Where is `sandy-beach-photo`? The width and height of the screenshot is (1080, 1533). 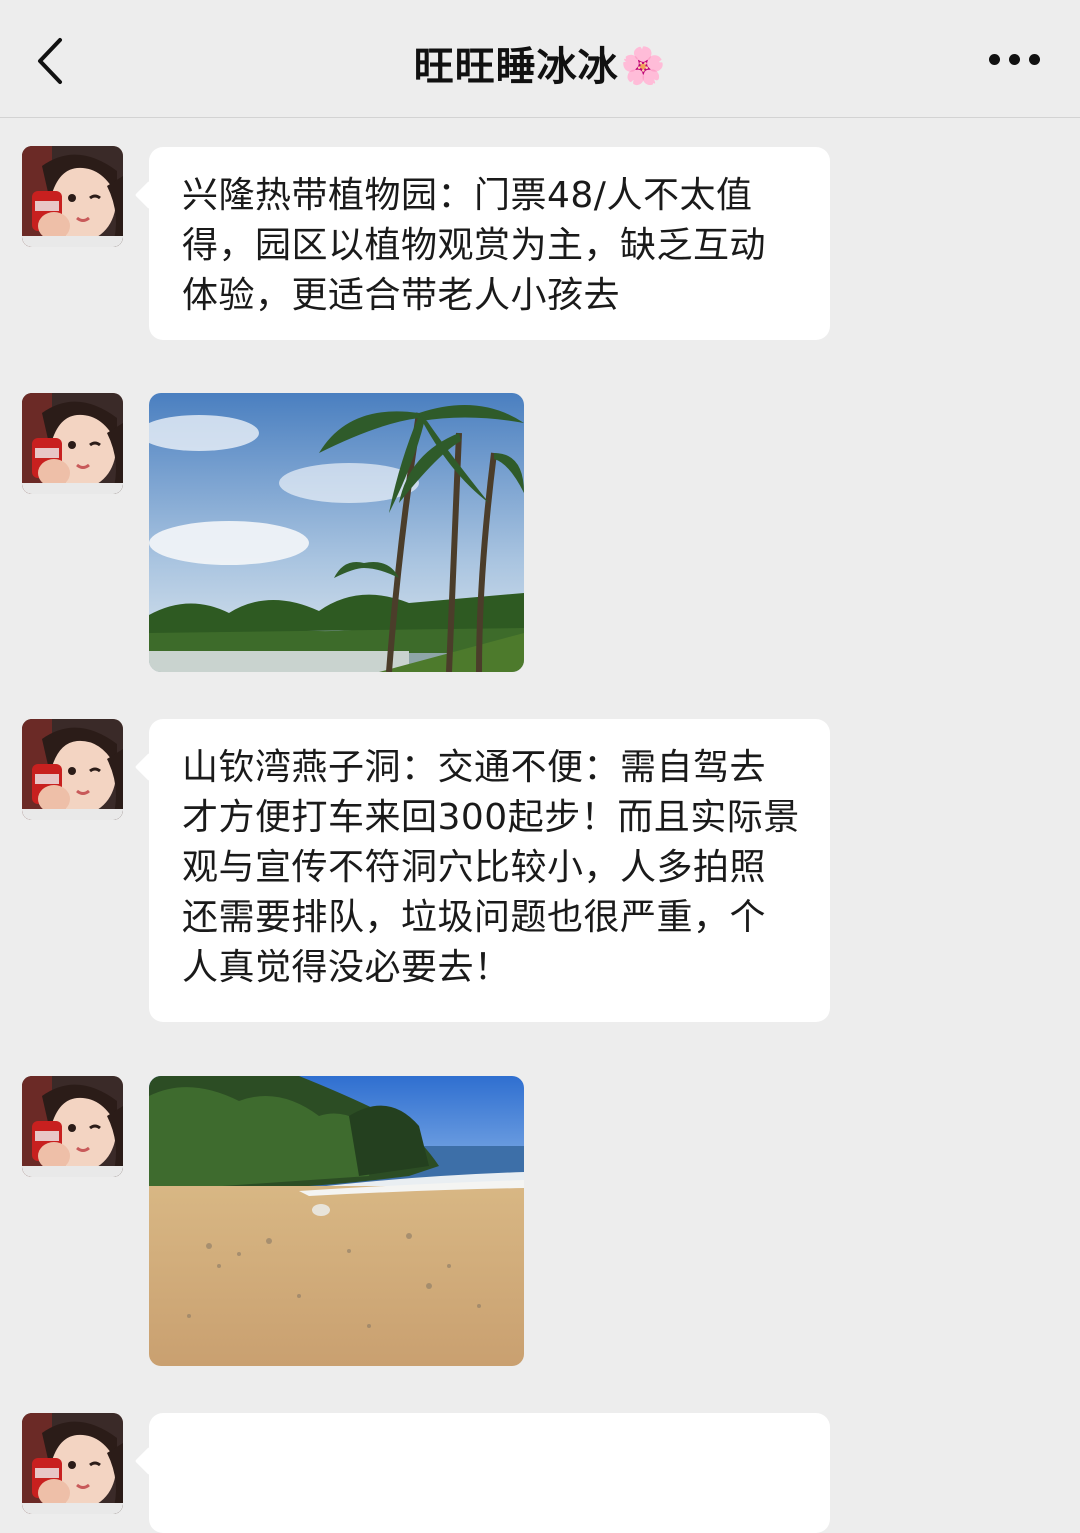
sandy-beach-photo is located at coordinates (336, 1221).